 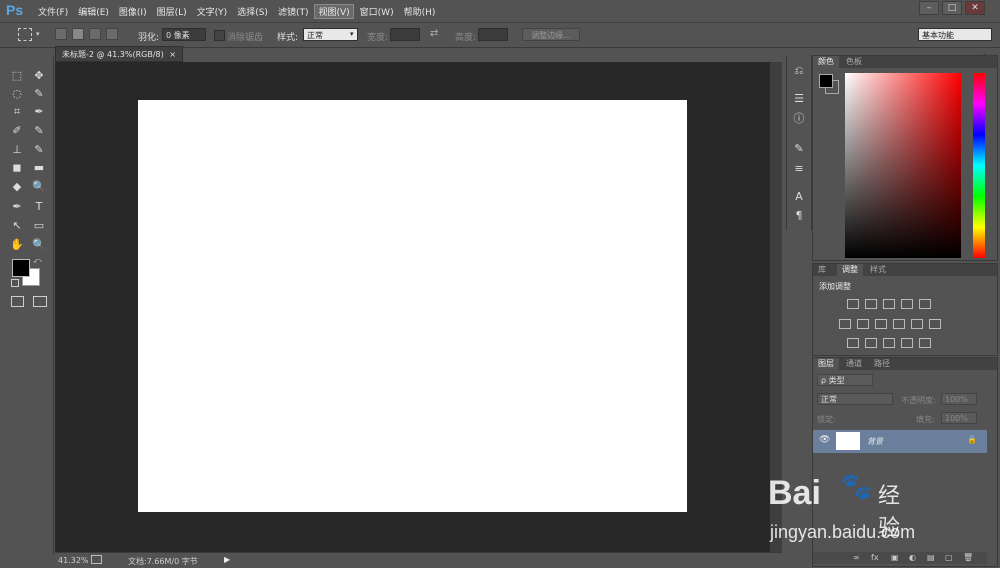 I want to click on intersect-selection-icon, so click(x=112, y=34).